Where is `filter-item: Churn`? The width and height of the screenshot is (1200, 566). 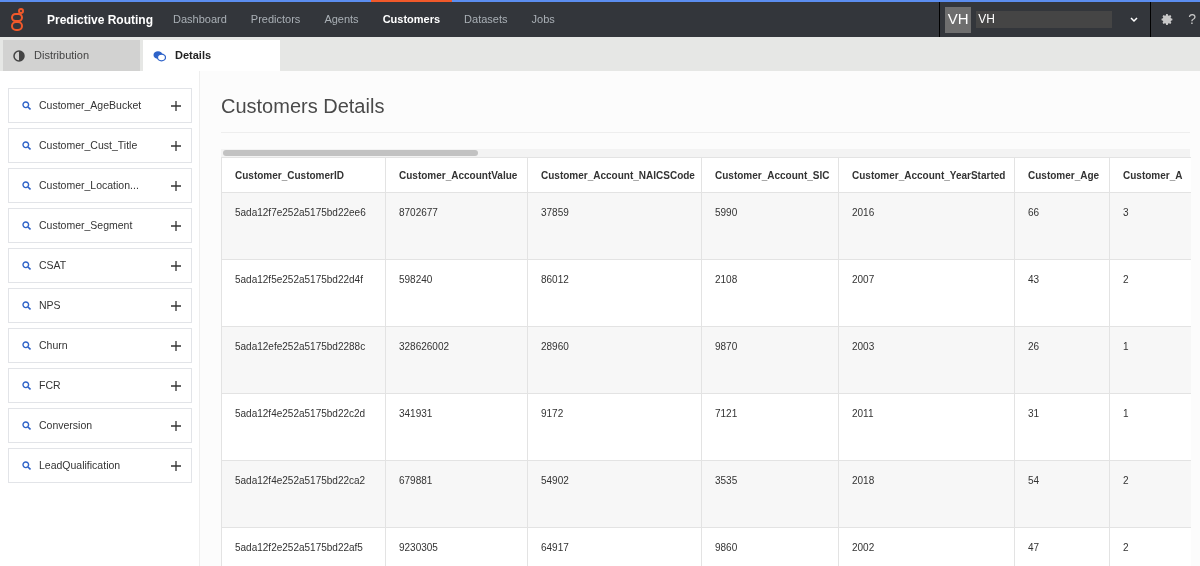
filter-item: Churn is located at coordinates (100, 345).